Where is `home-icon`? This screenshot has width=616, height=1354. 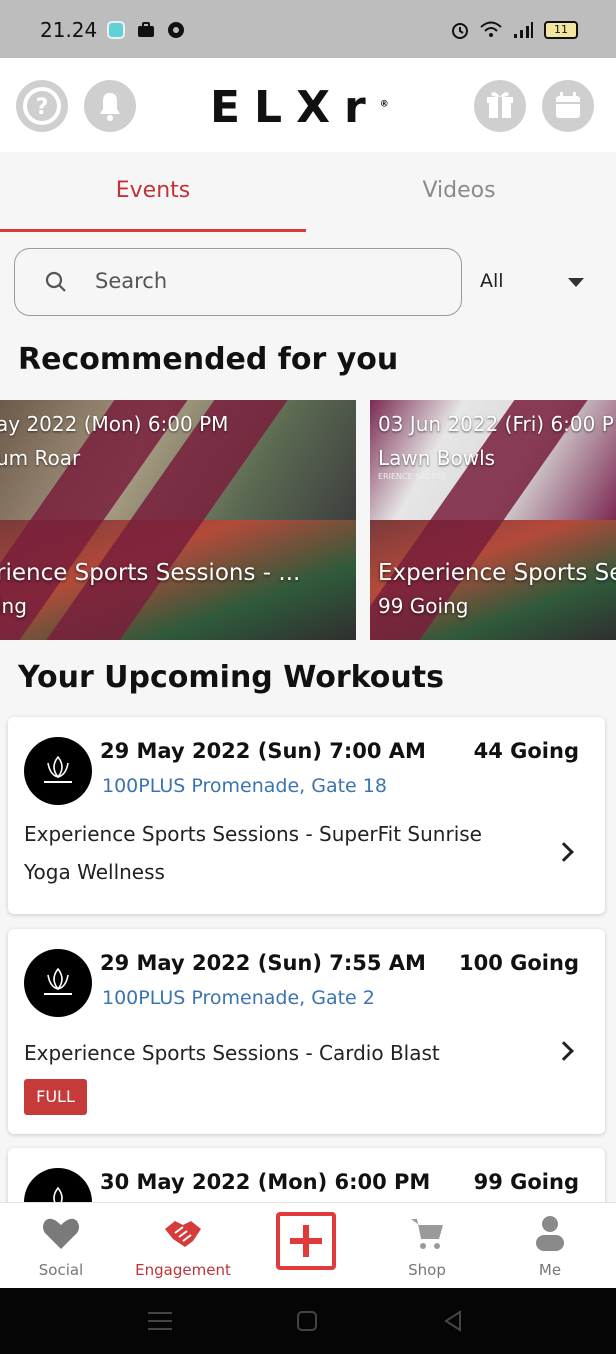
home-icon is located at coordinates (307, 1321).